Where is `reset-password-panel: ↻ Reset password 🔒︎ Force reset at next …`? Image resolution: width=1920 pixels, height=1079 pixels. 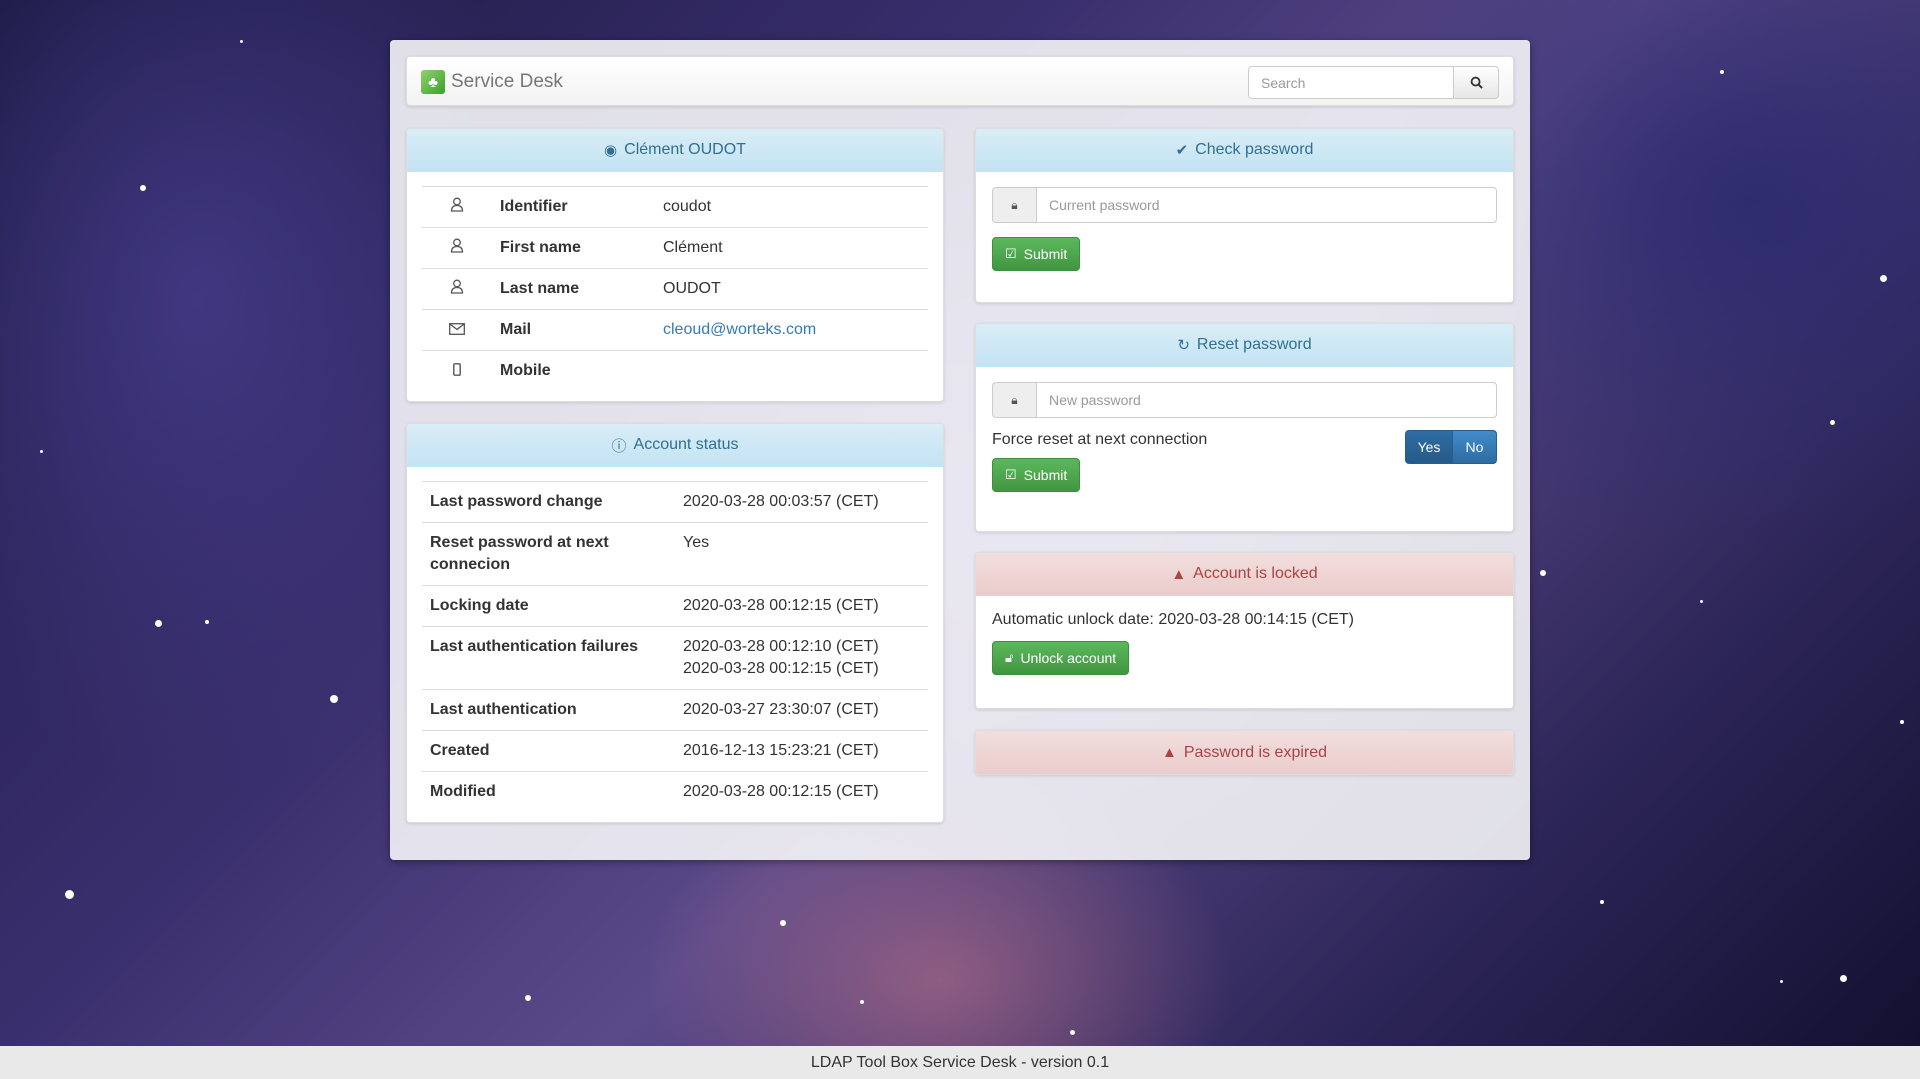 reset-password-panel: ↻ Reset password 🔒︎ Force reset at next … is located at coordinates (1244, 427).